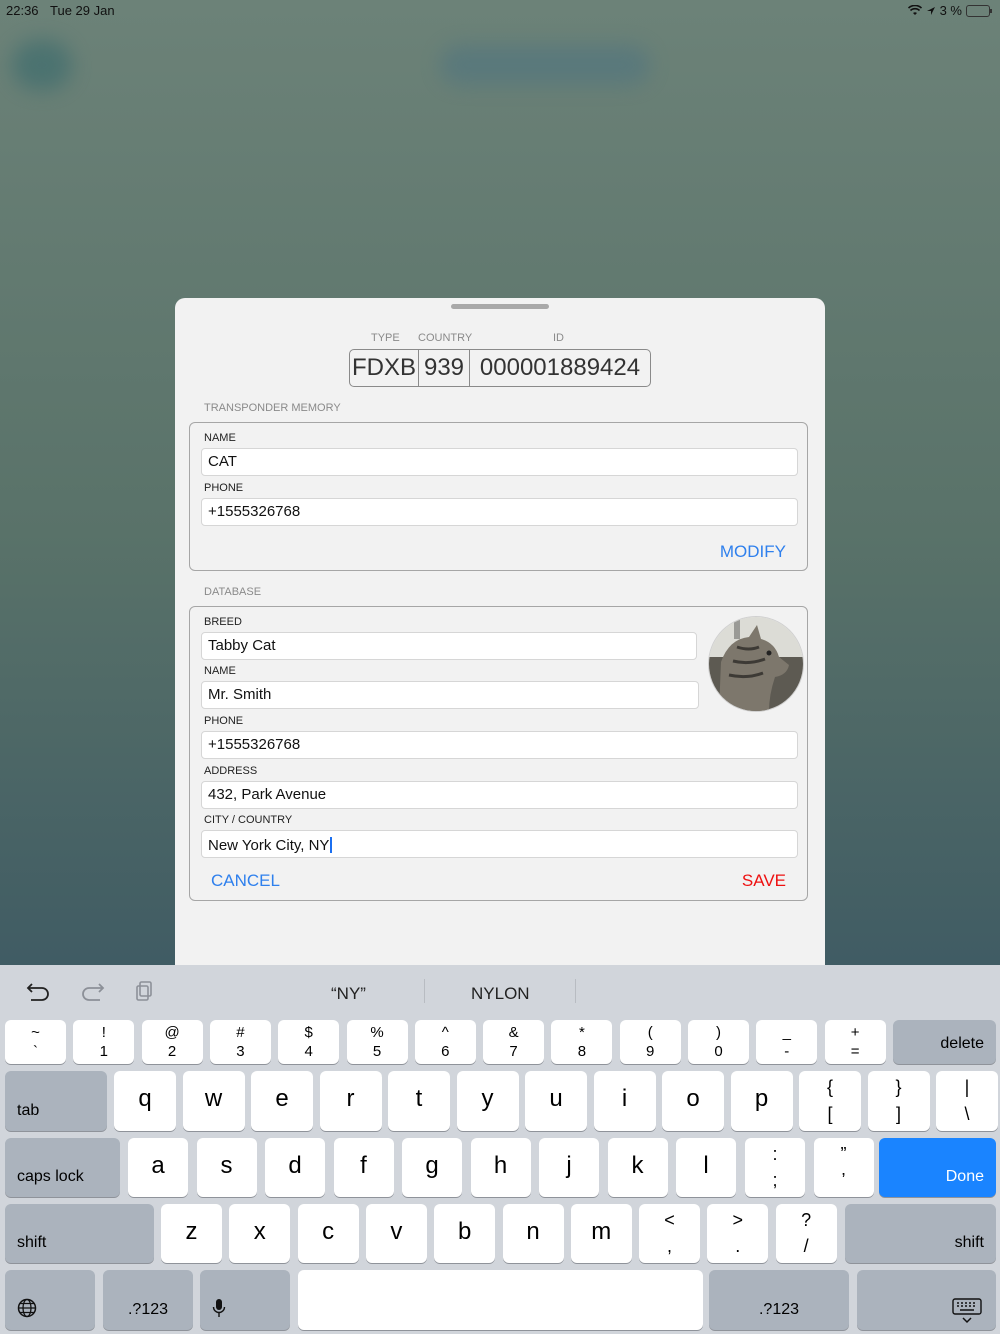 The width and height of the screenshot is (1000, 1334). What do you see at coordinates (432, 1167) in the screenshot?
I see `key-g: g` at bounding box center [432, 1167].